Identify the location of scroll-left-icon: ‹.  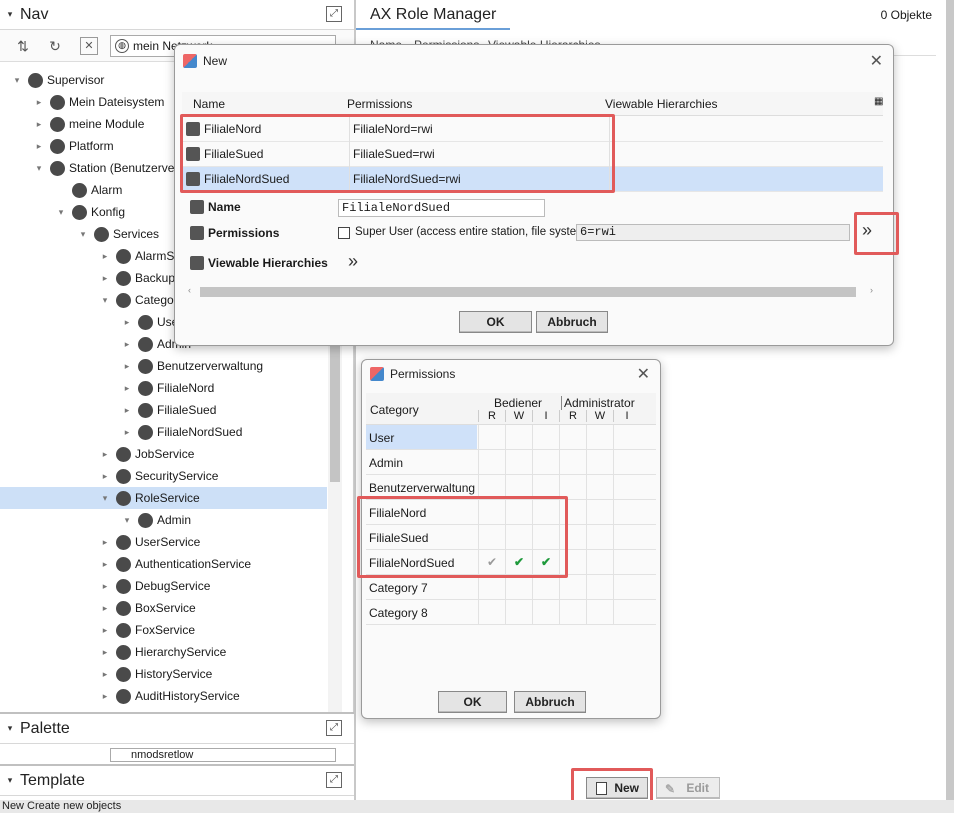
(189, 290).